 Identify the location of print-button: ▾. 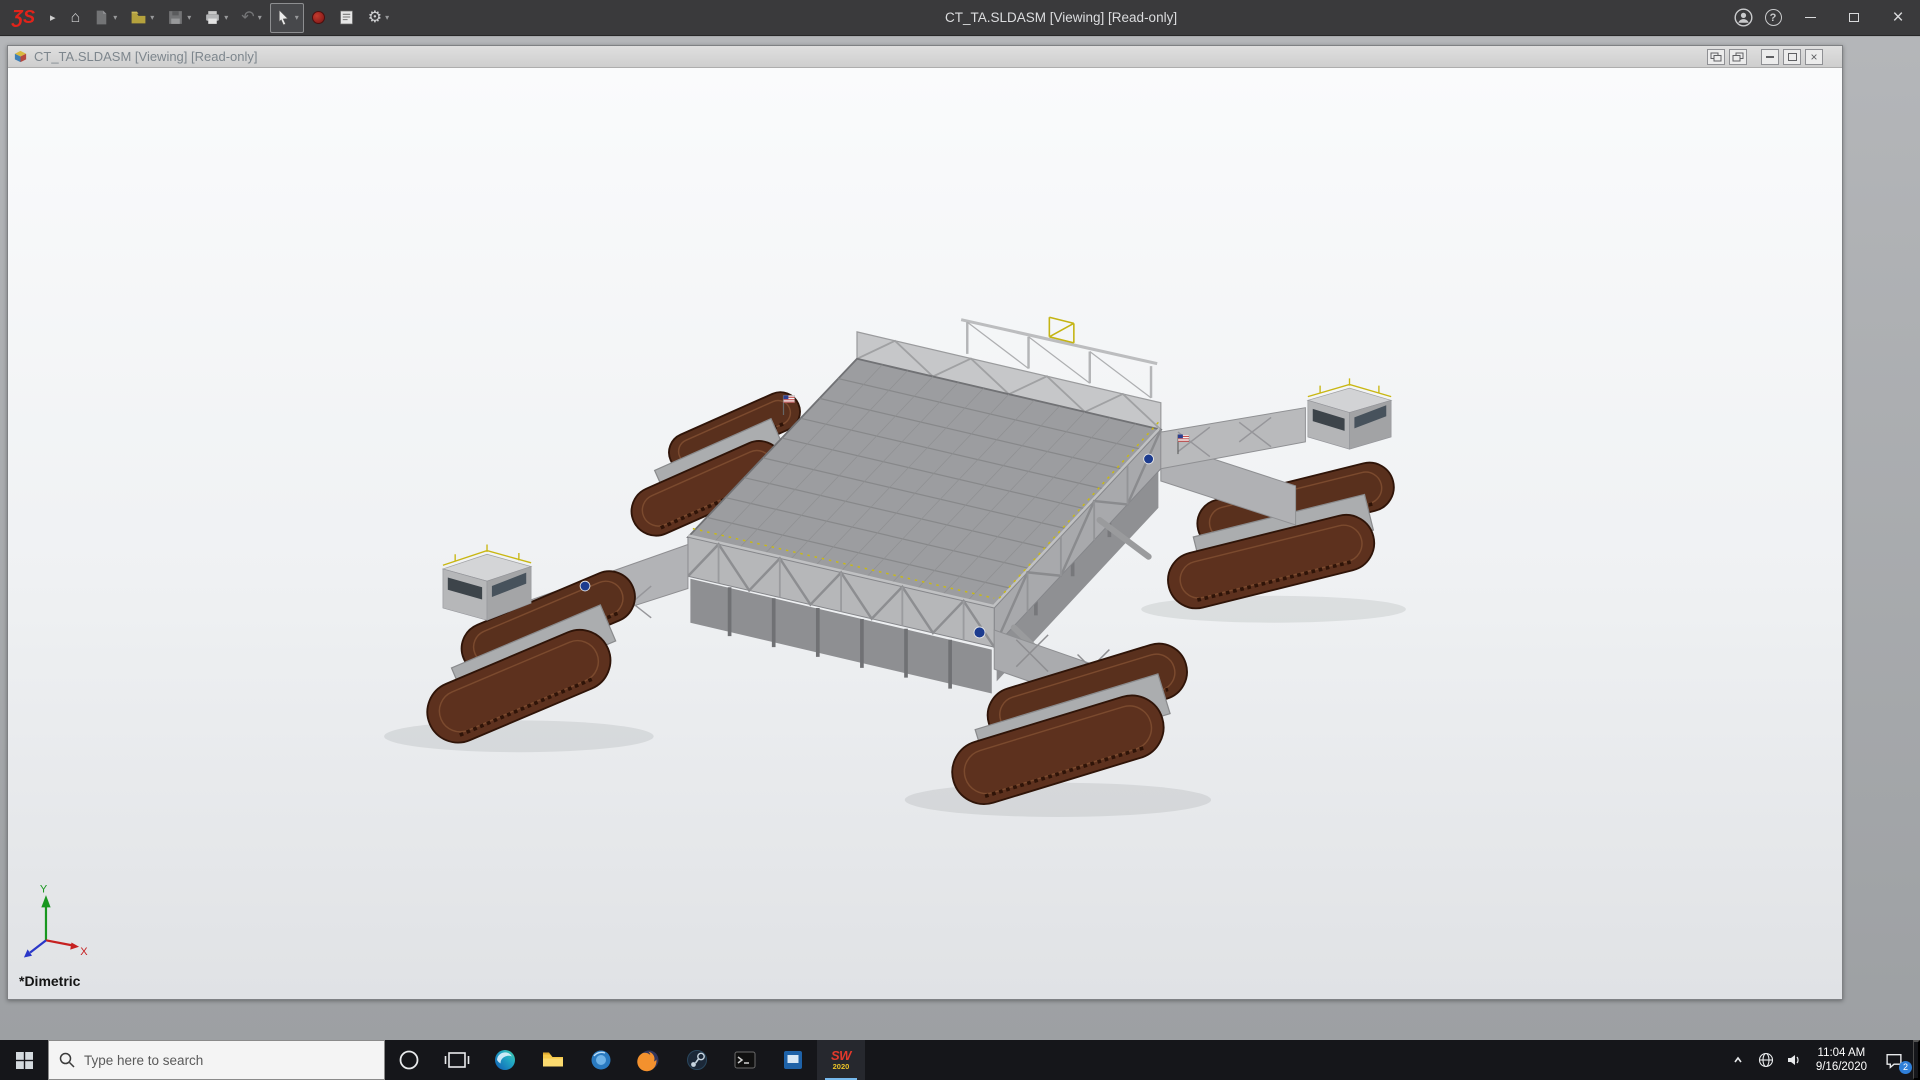
(216, 18).